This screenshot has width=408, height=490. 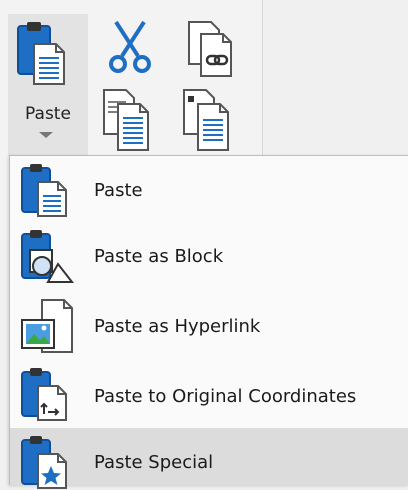 What do you see at coordinates (225, 396) in the screenshot?
I see `menu-item-label: Paste to Original Coordinates` at bounding box center [225, 396].